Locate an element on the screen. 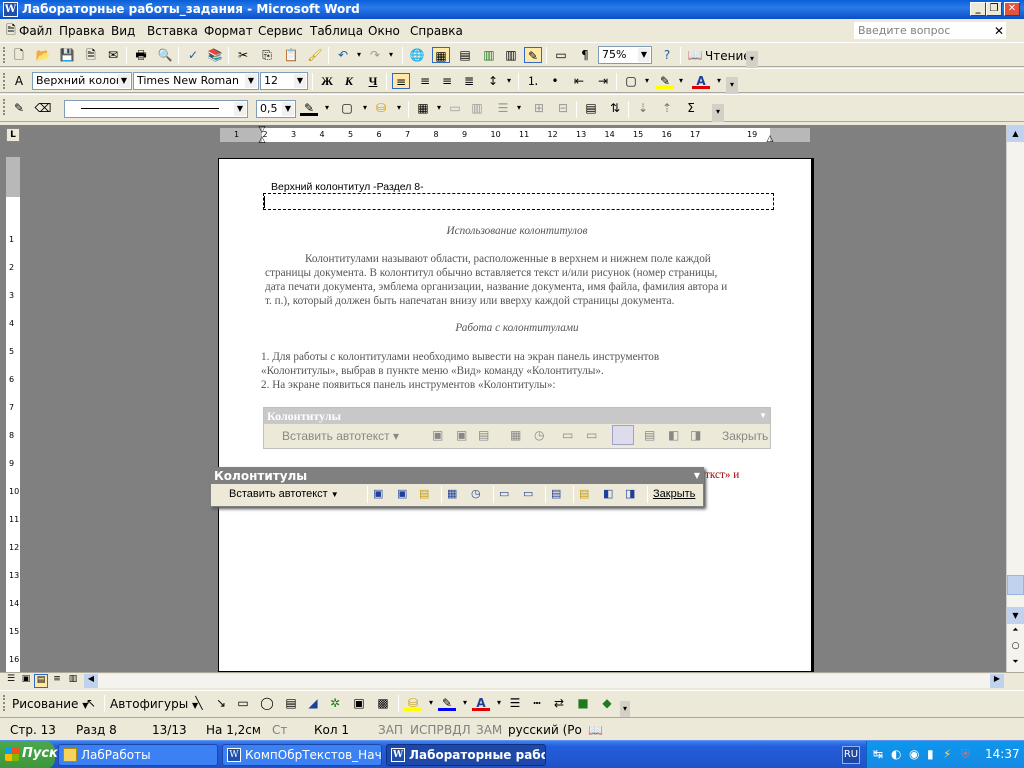 Image resolution: width=1024 pixels, height=768 pixels. tray-battery-icon: ▮ is located at coordinates (930, 754).